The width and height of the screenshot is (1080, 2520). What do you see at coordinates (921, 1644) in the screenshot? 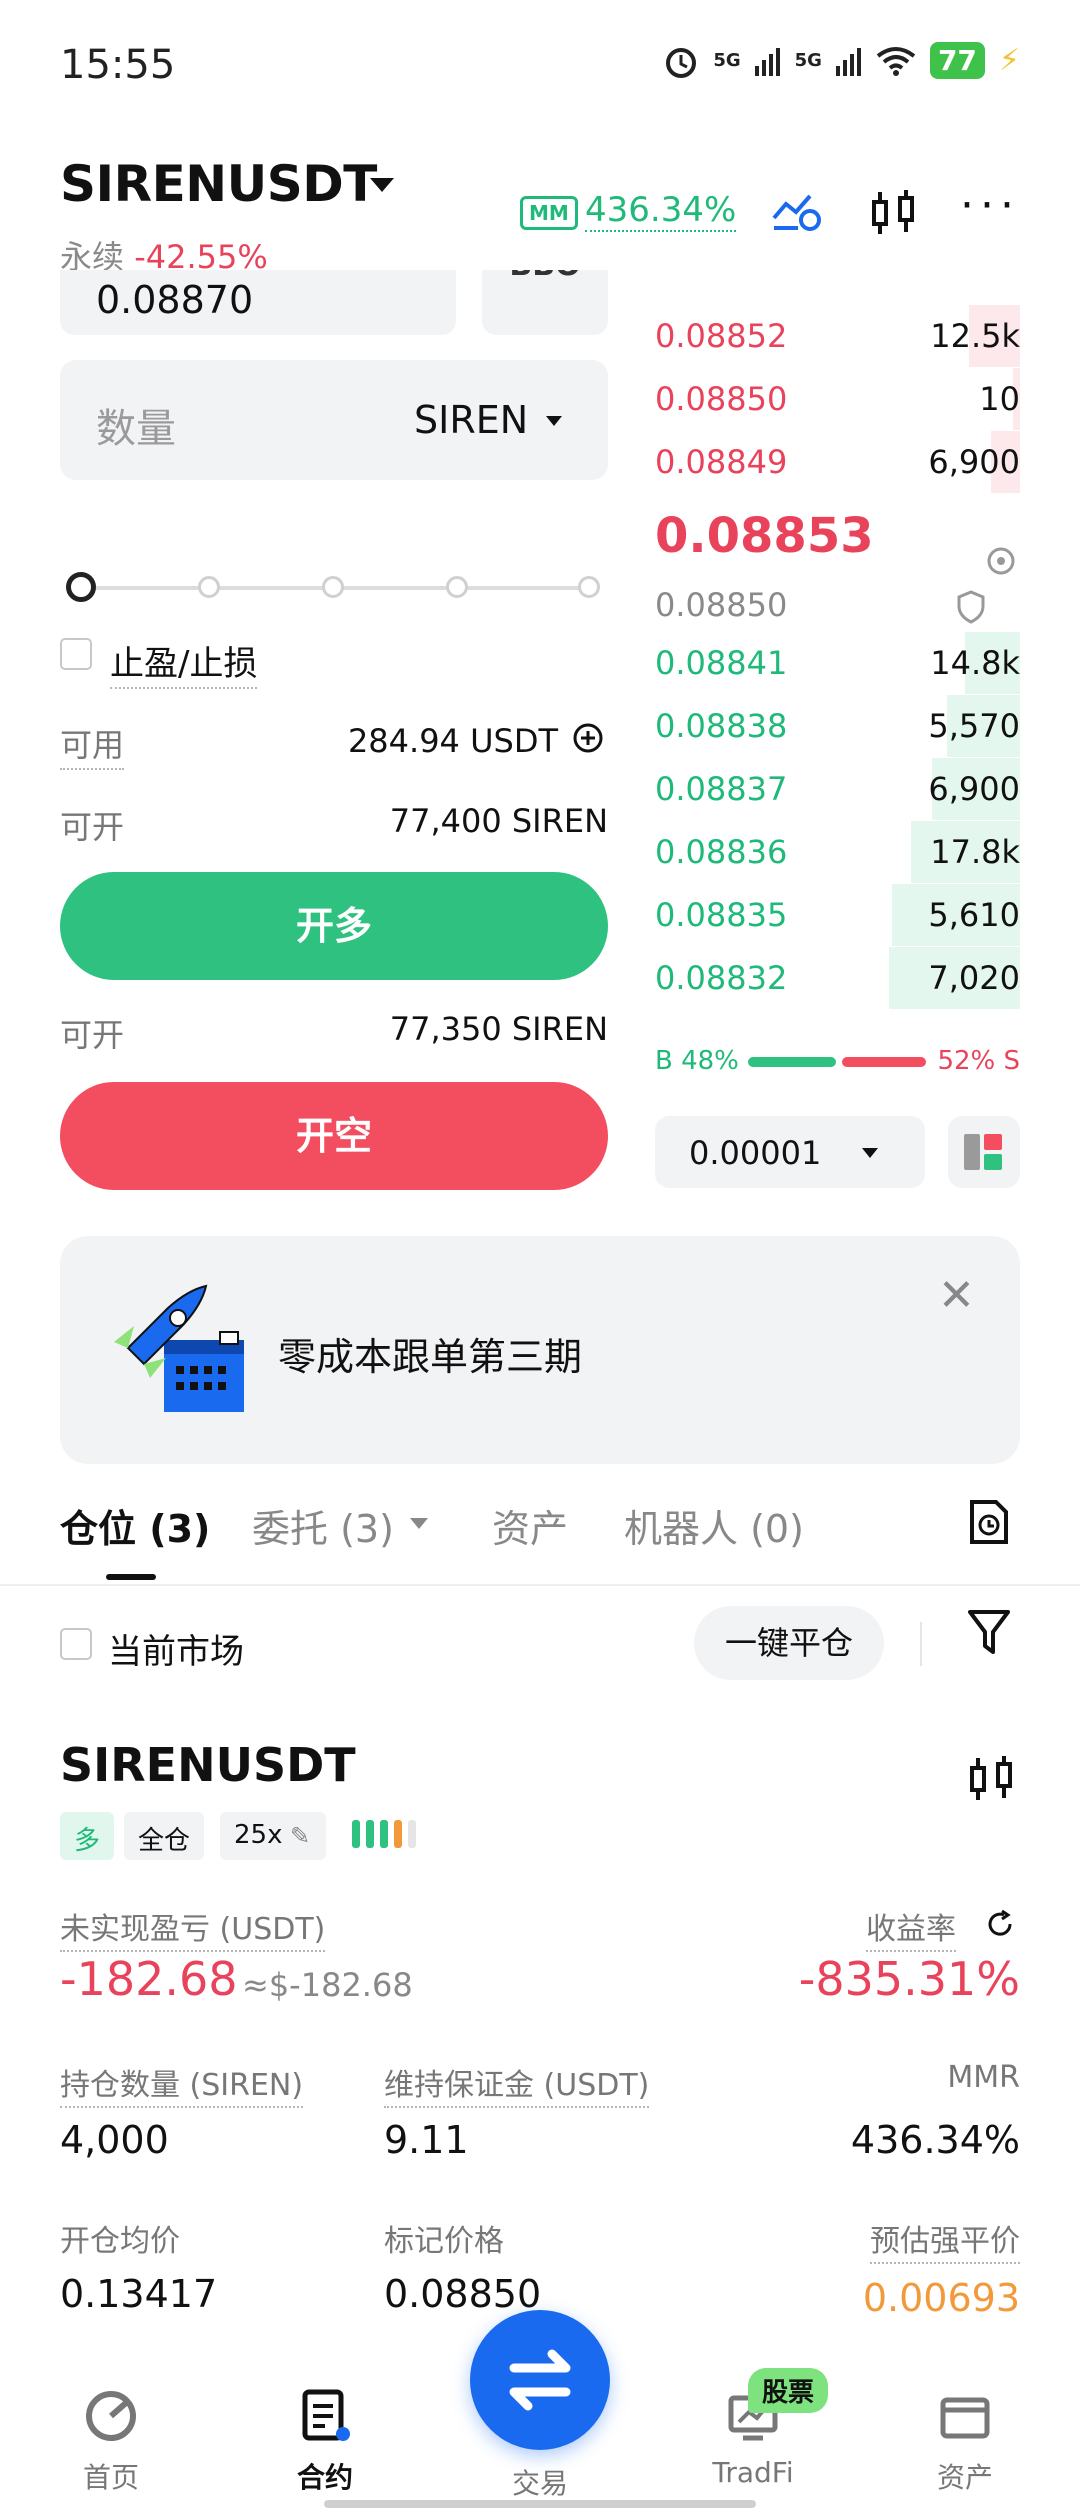
I see `toolbar-divider` at bounding box center [921, 1644].